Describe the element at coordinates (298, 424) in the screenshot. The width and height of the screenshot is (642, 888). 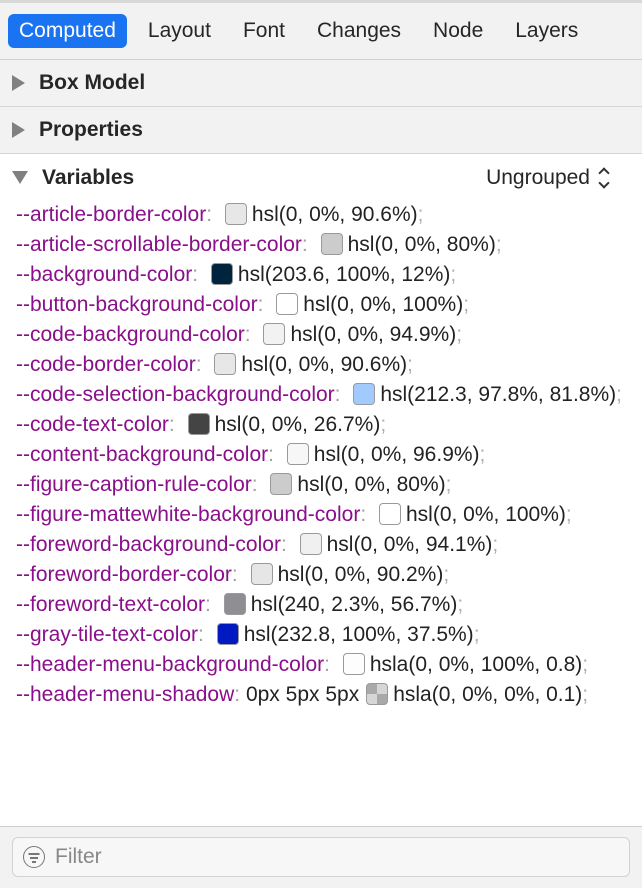
I see `variable-value: hsl(0, 0%, 26.7%)` at that location.